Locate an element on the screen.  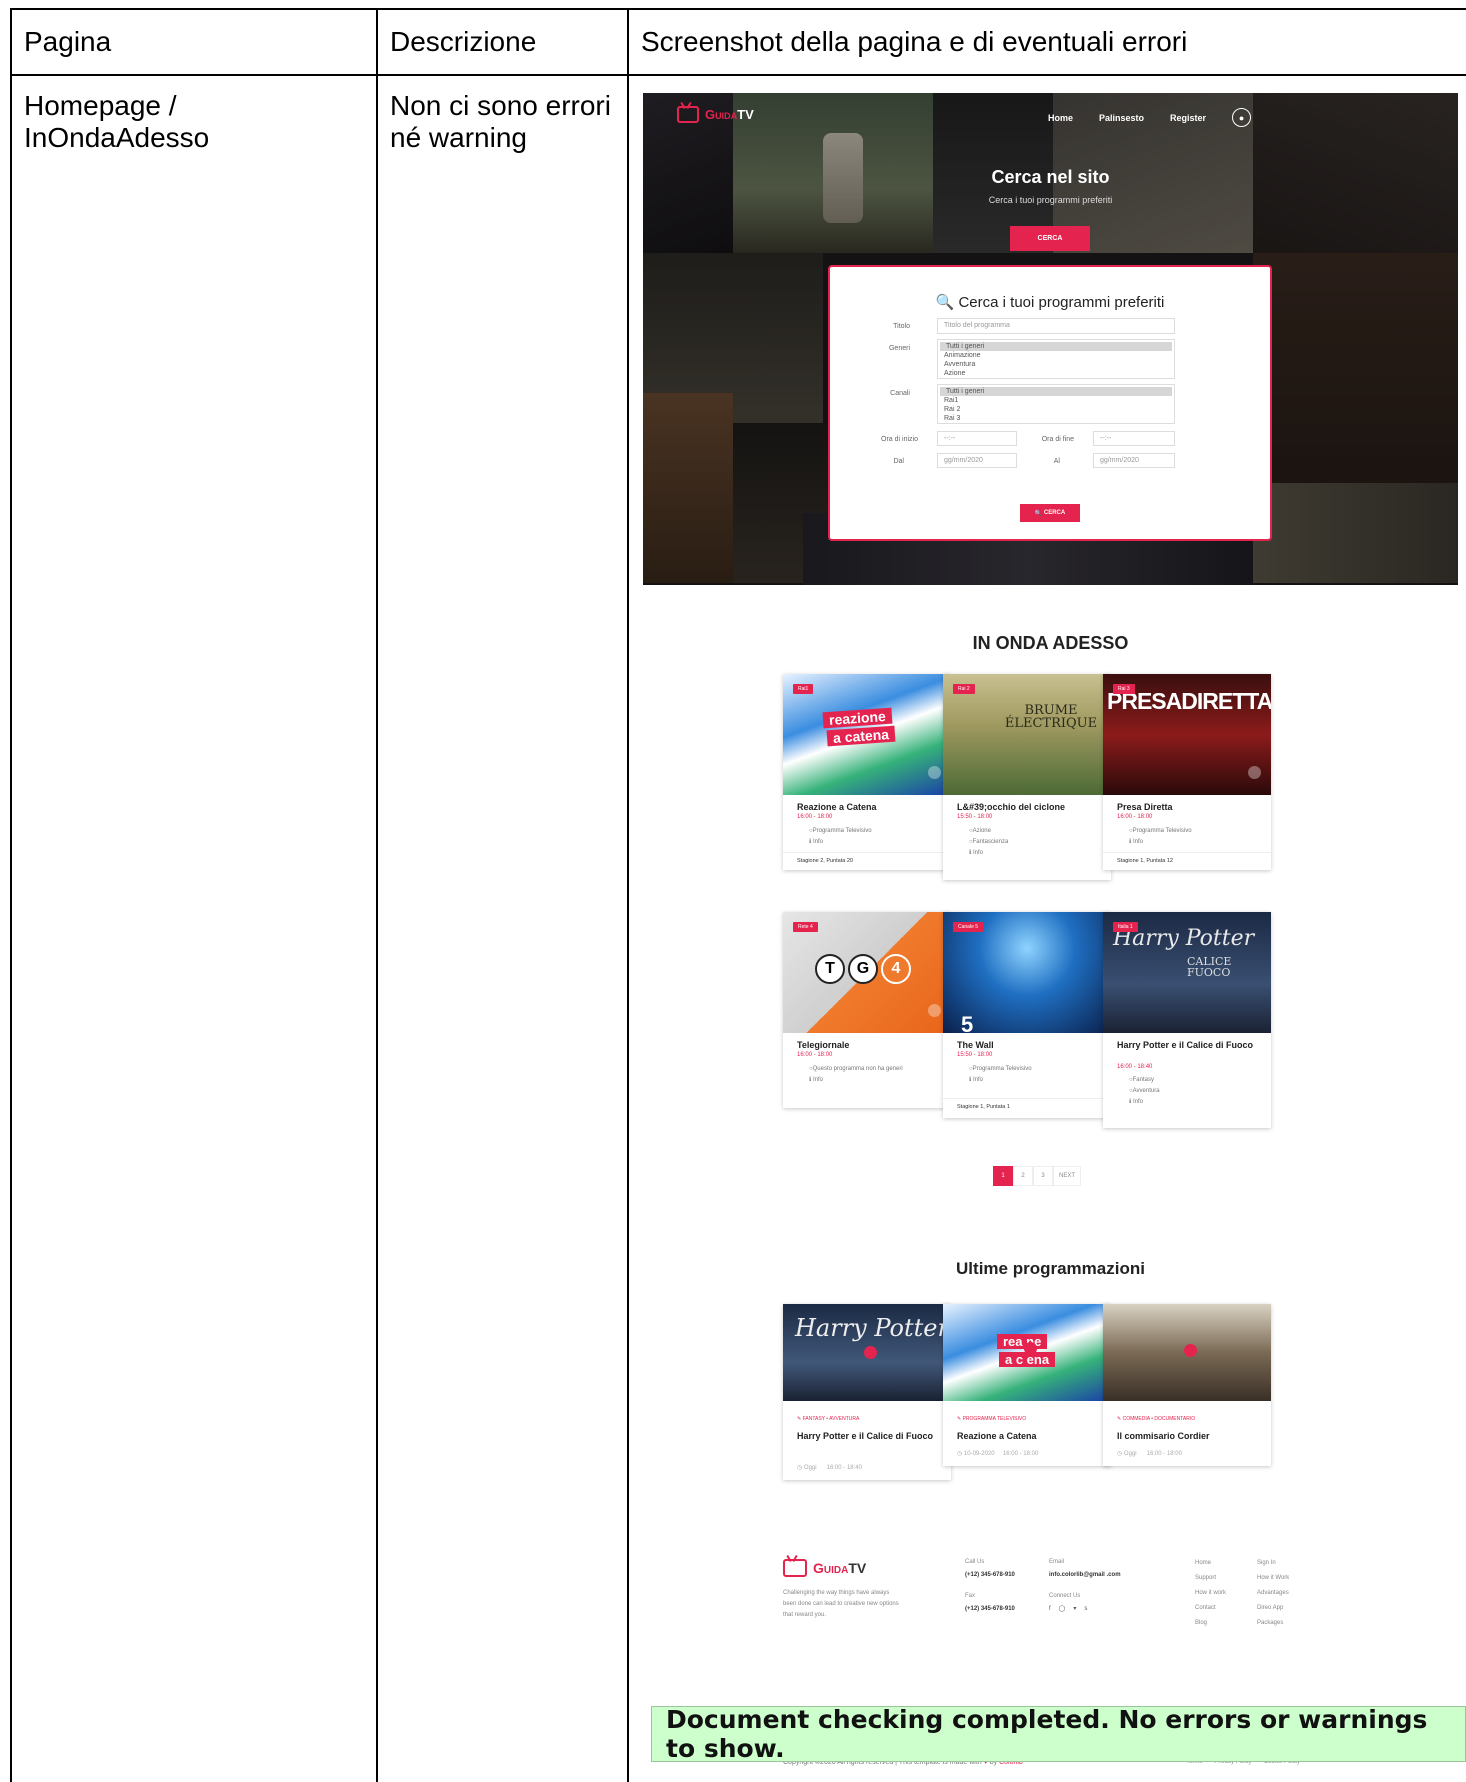
table-border-left is located at coordinates (11, 895).